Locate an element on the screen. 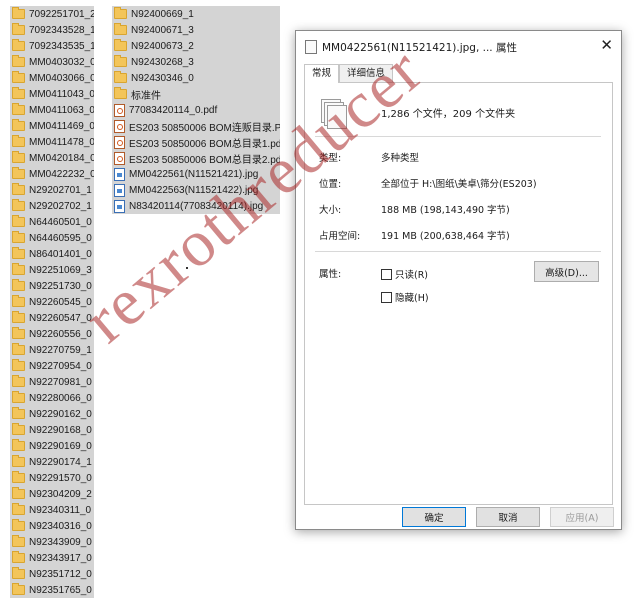 The image size is (640, 606). file-name: MM0411063_0 is located at coordinates (61, 110).